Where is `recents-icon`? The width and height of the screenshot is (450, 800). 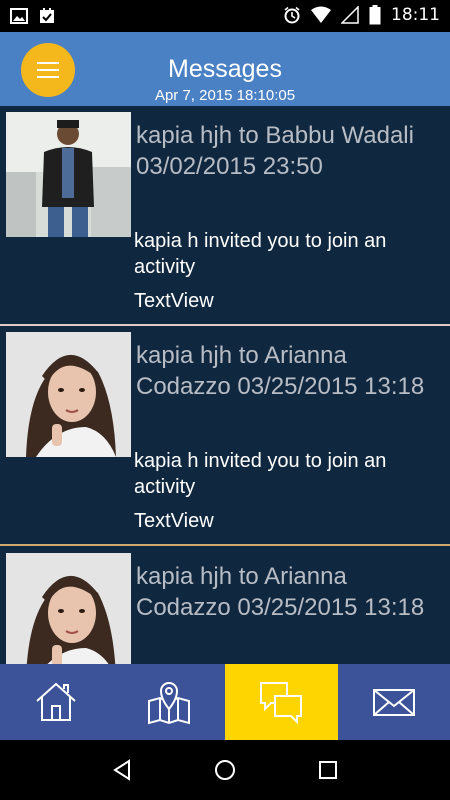 recents-icon is located at coordinates (328, 770).